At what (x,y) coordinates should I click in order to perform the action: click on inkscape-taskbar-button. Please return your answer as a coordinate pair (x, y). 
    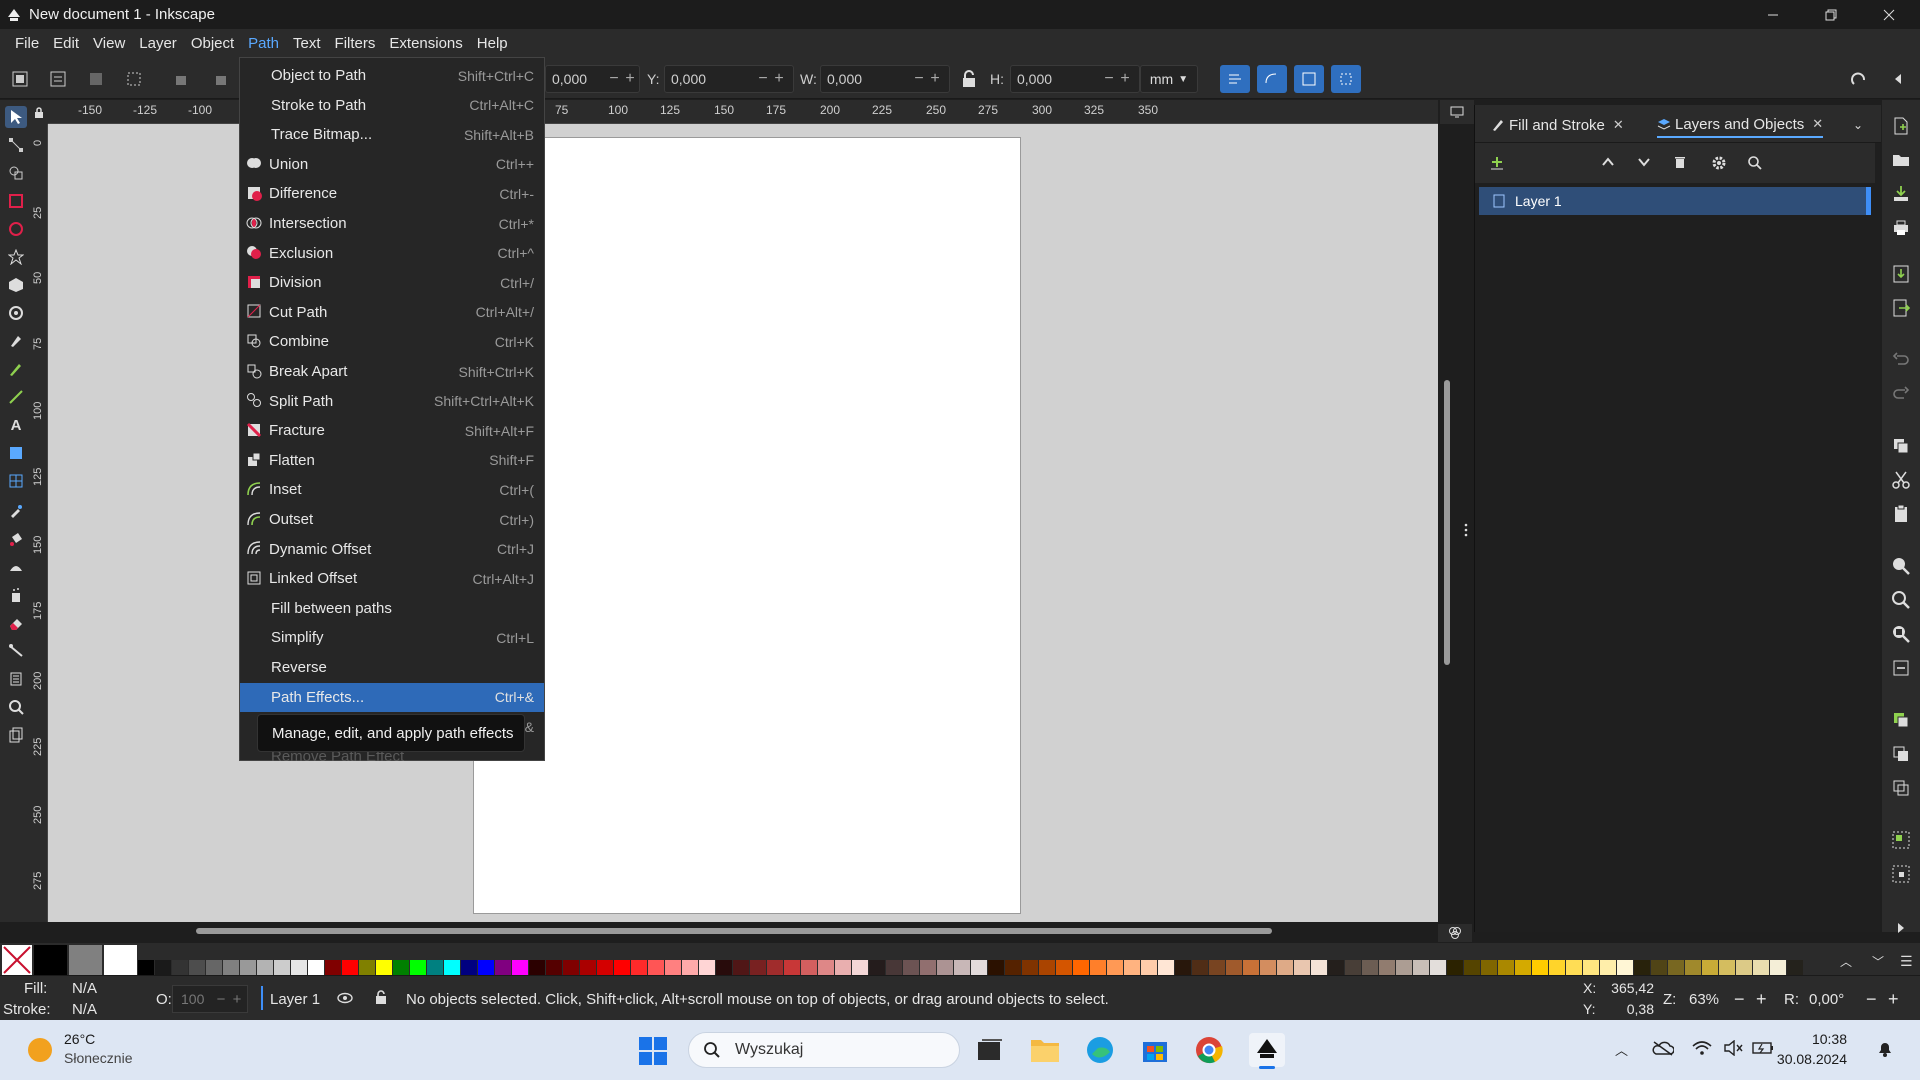
    Looking at the image, I should click on (1267, 1051).